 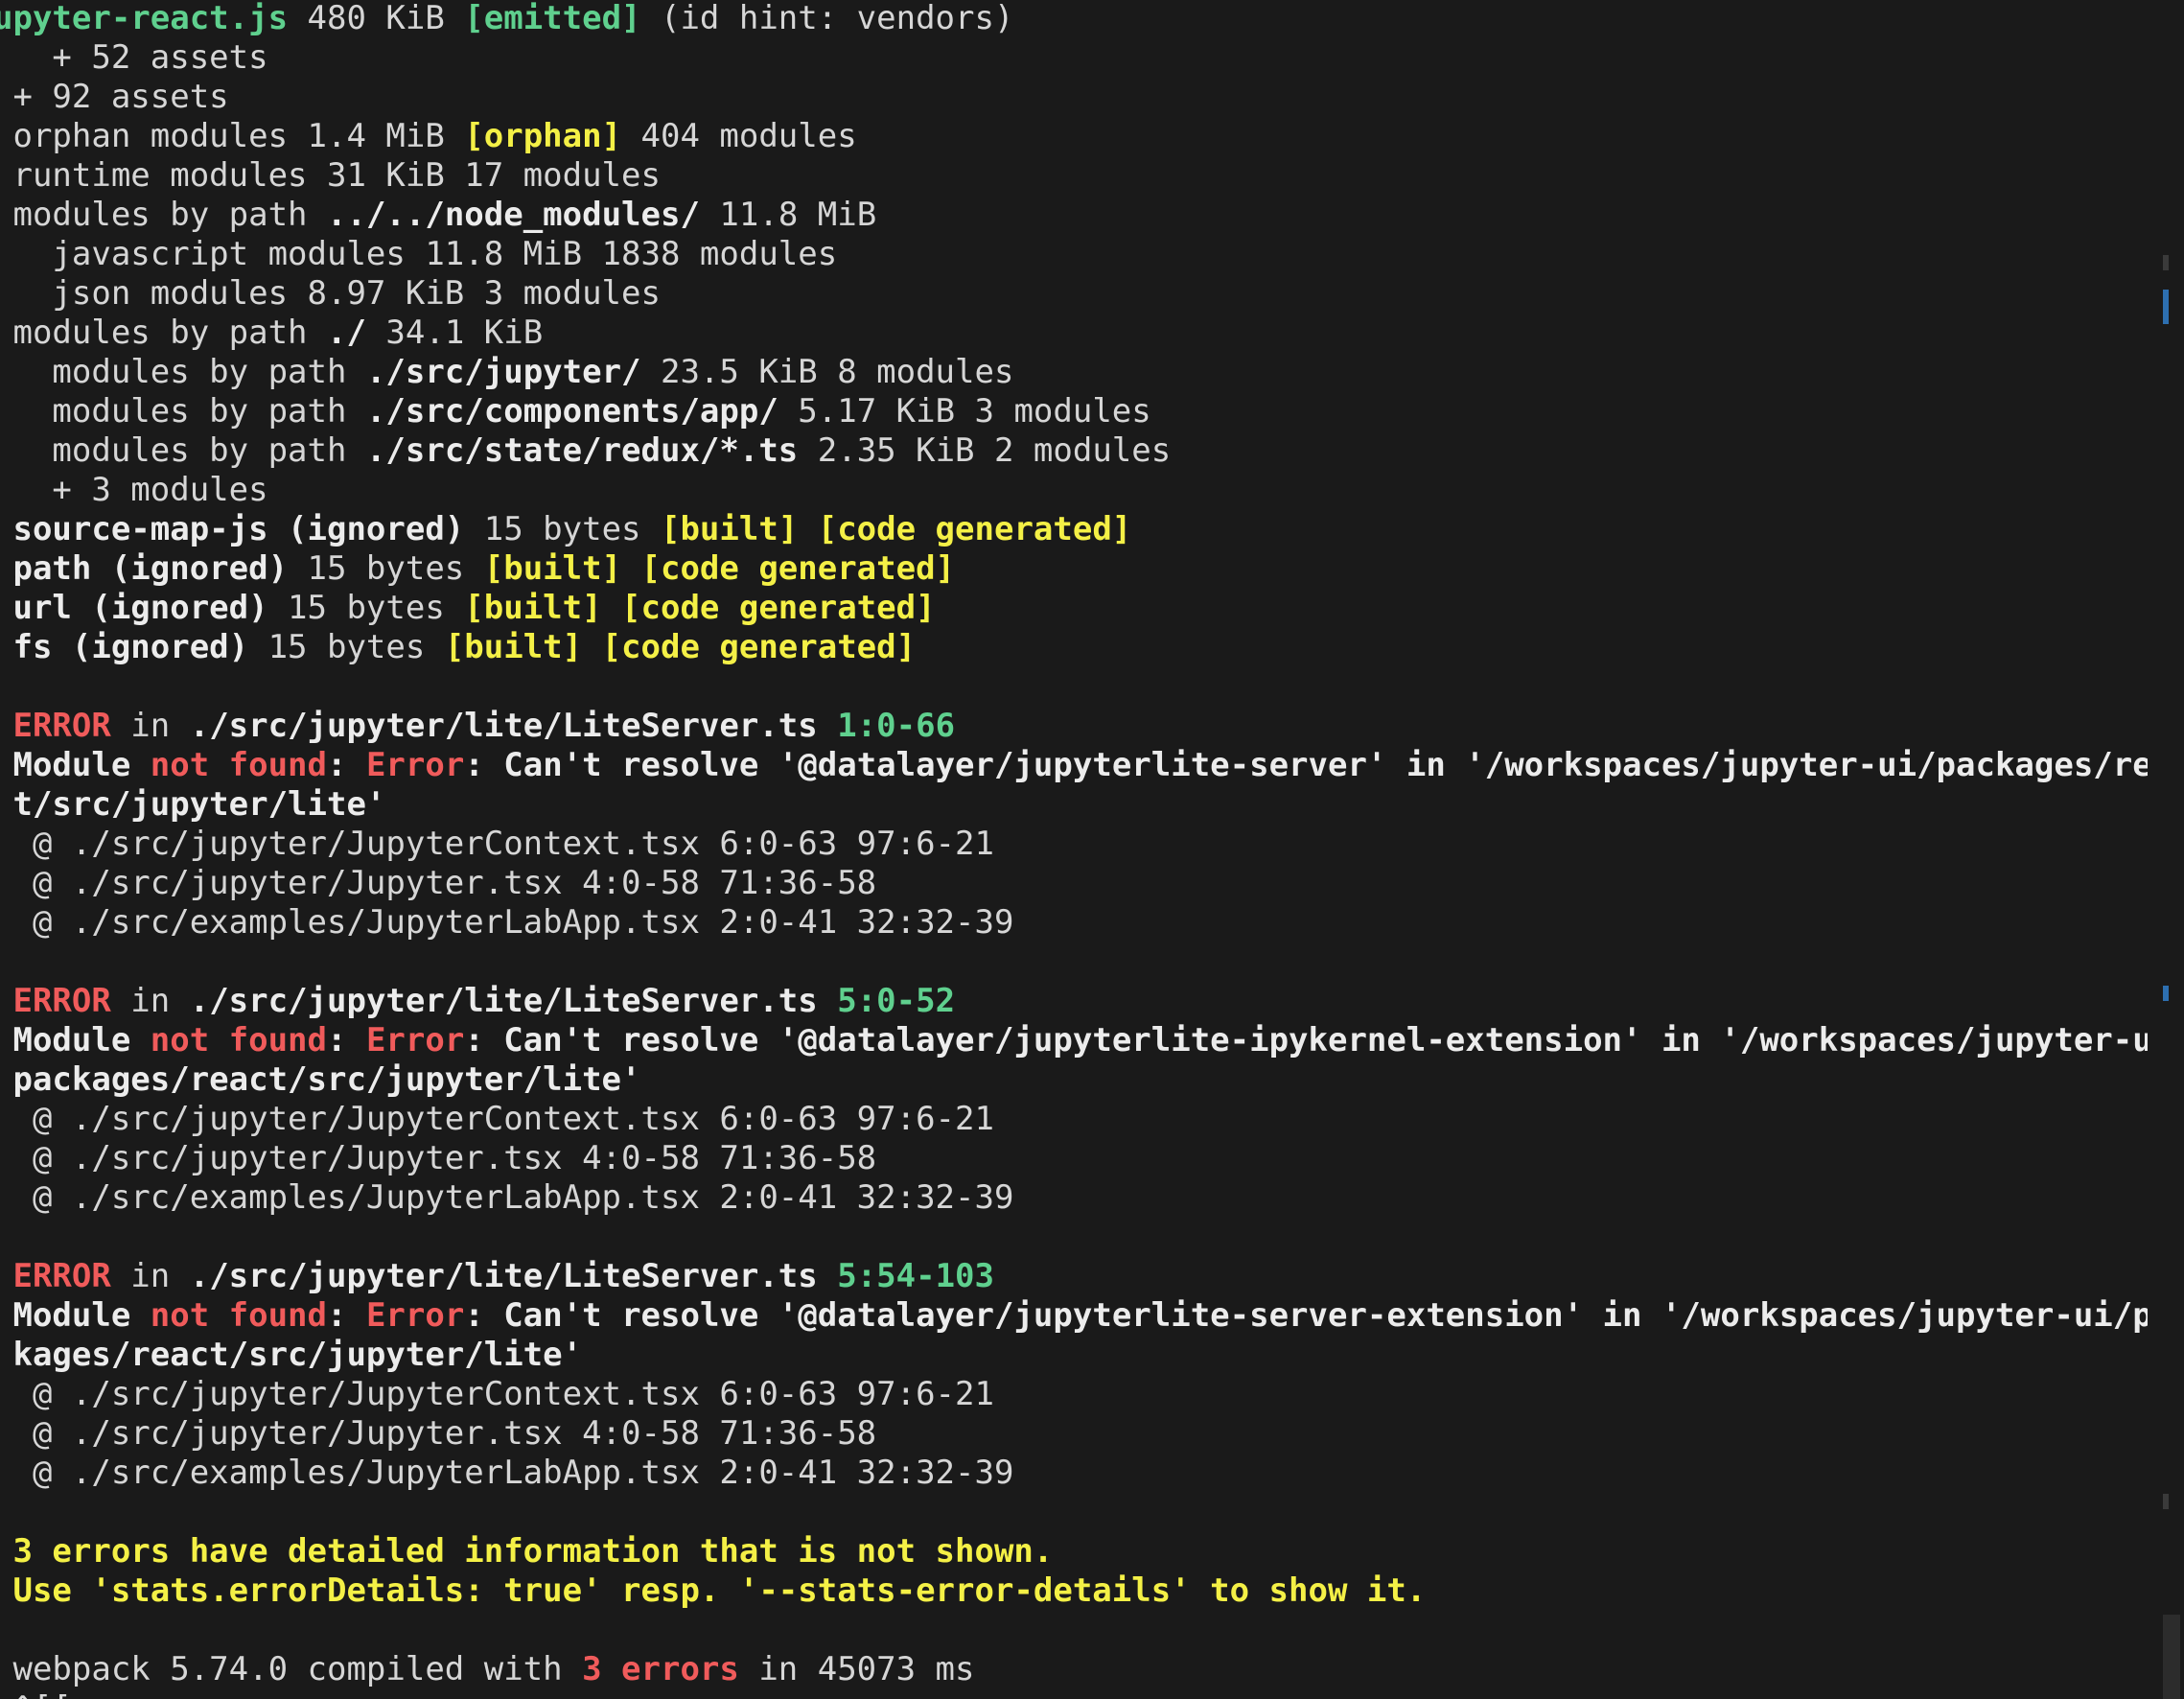 What do you see at coordinates (291, 1669) in the screenshot?
I see `terminal-text-segment: webpack 5.74.0 compiled with` at bounding box center [291, 1669].